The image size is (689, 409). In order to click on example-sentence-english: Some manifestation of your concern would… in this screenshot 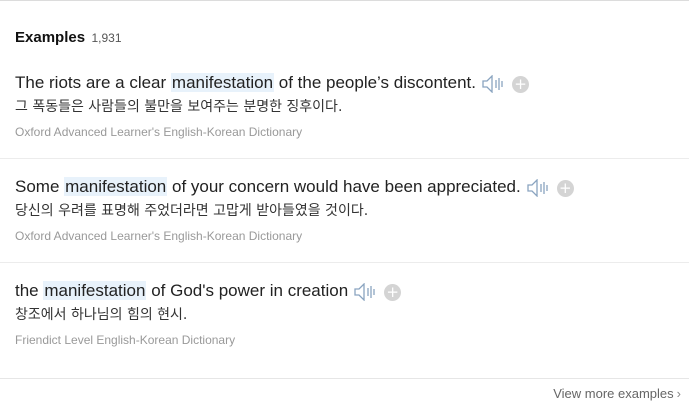, I will do `click(294, 187)`.